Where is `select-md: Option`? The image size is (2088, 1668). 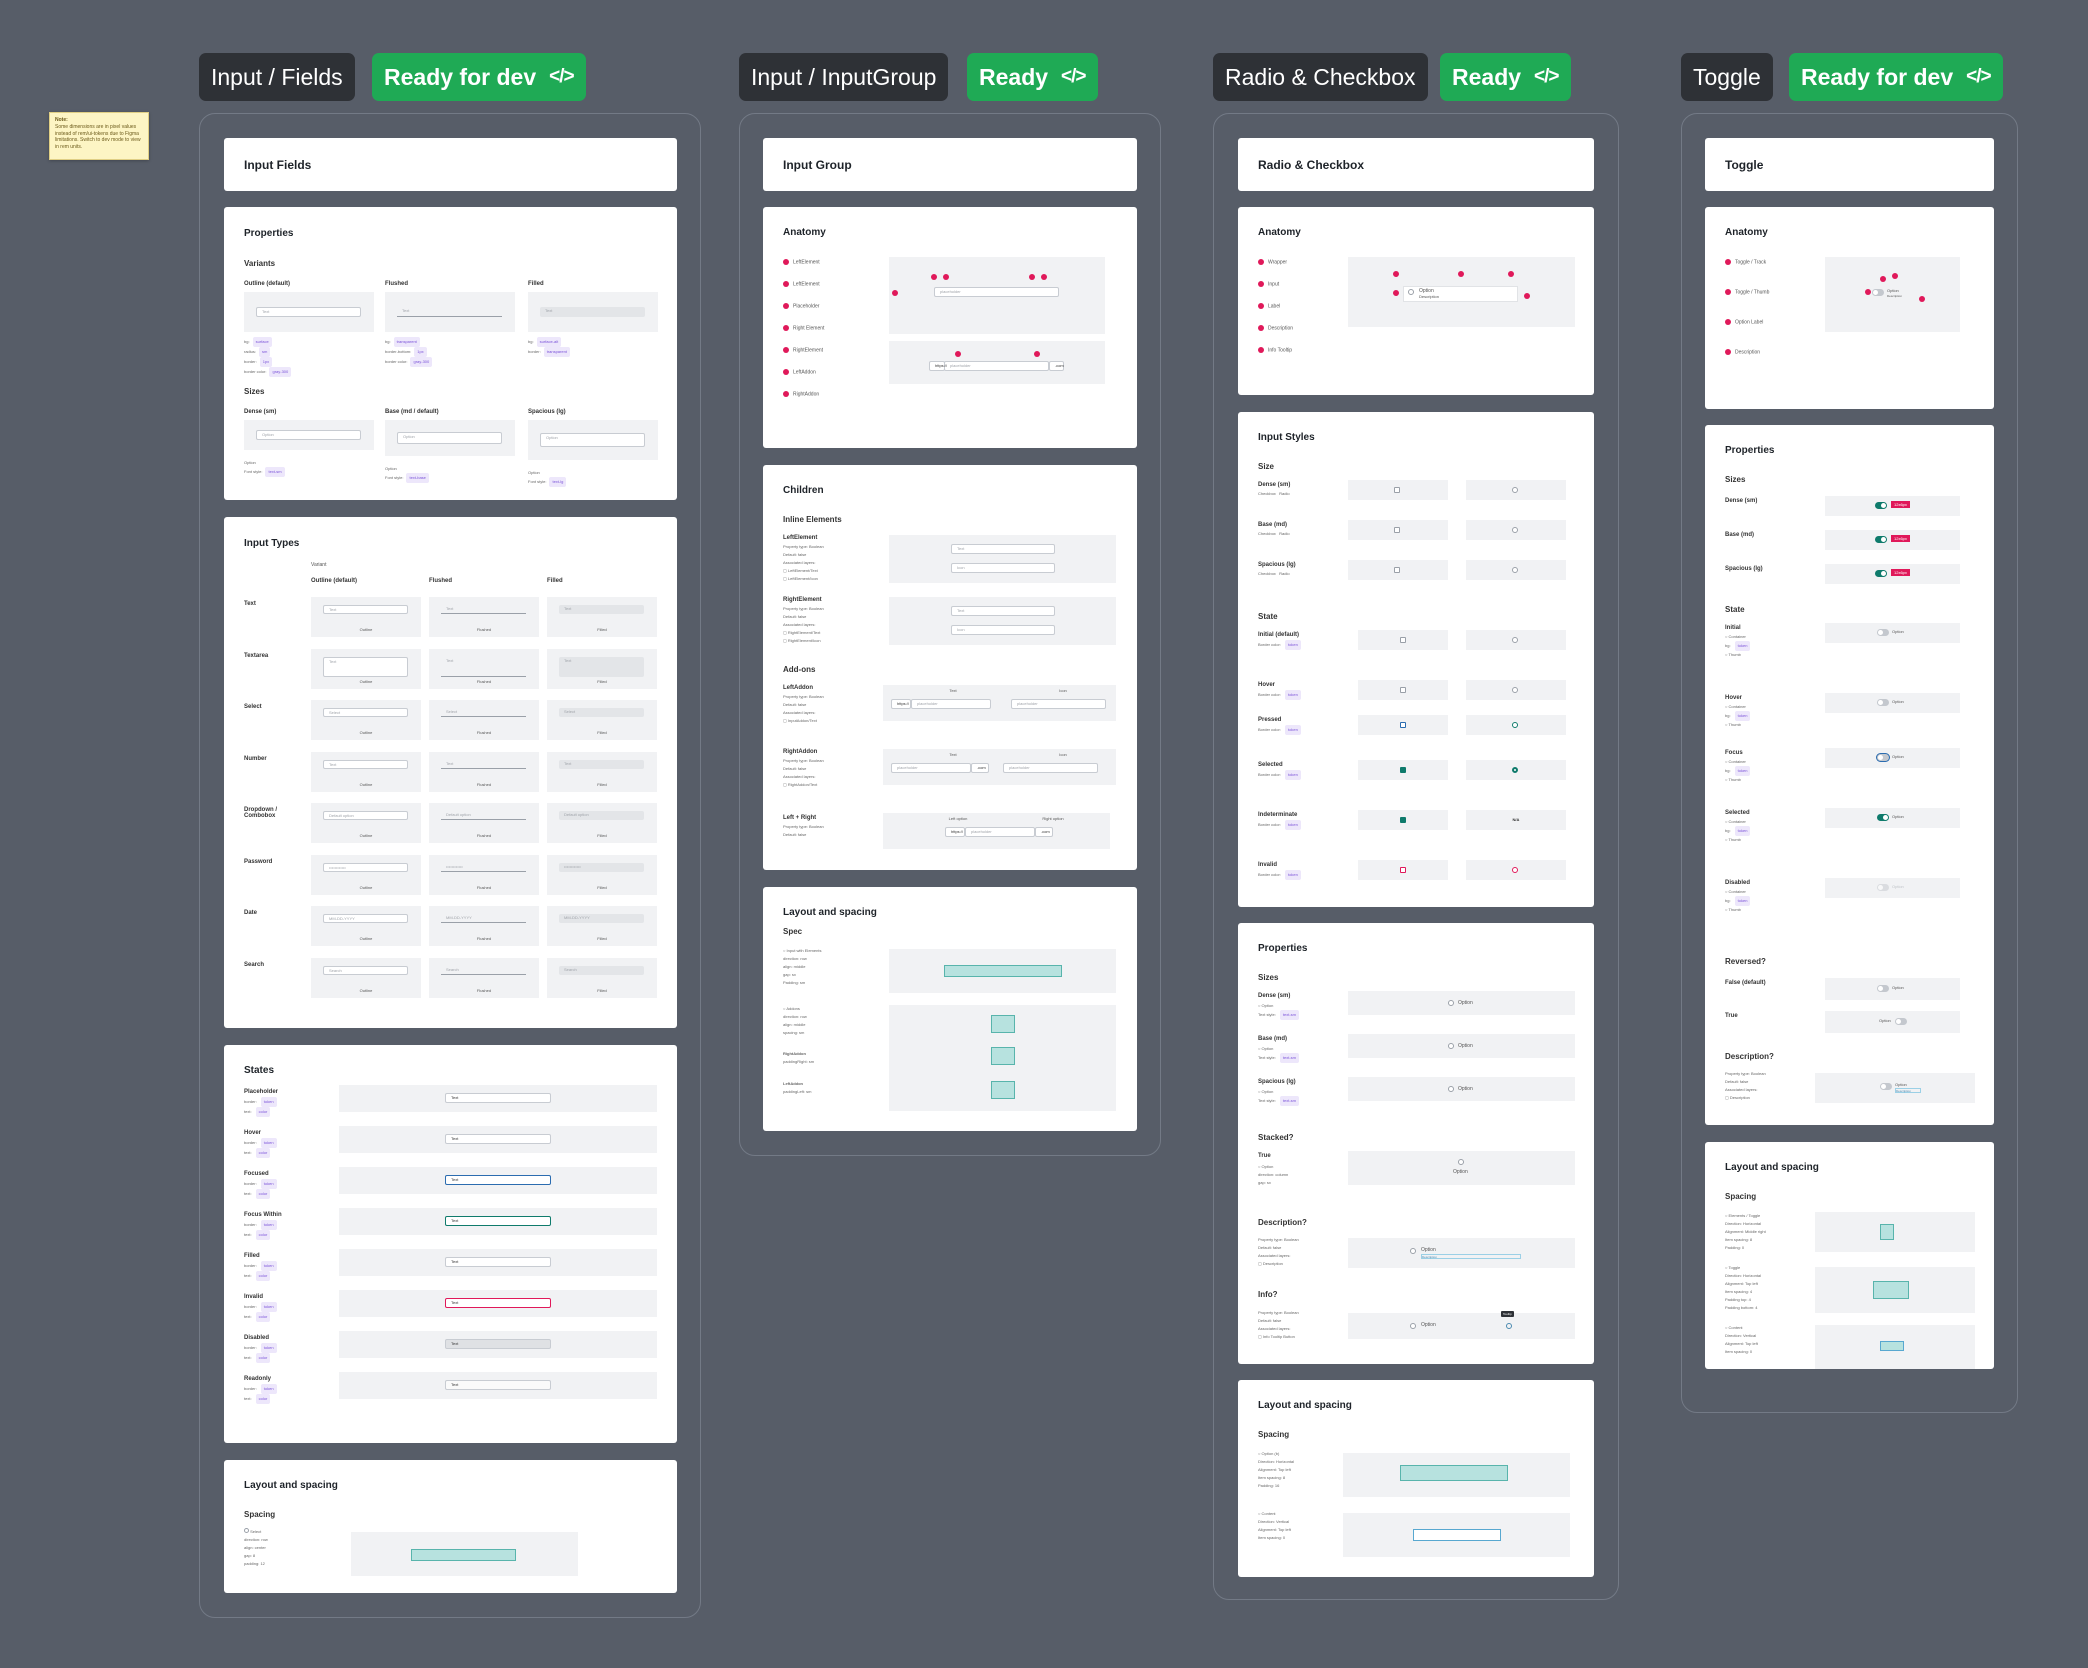 select-md: Option is located at coordinates (449, 438).